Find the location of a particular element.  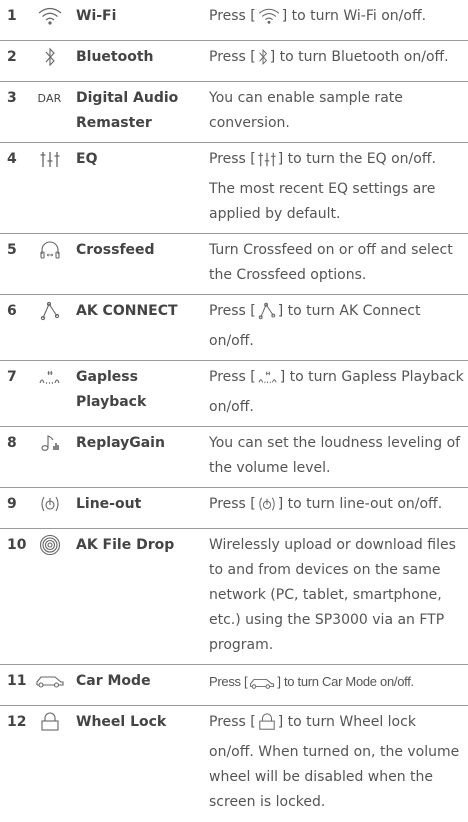

row-number: 3 is located at coordinates (12, 98).